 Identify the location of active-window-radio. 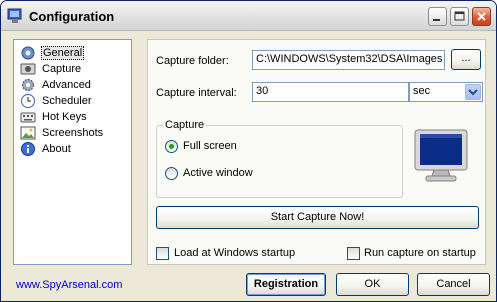
(171, 173).